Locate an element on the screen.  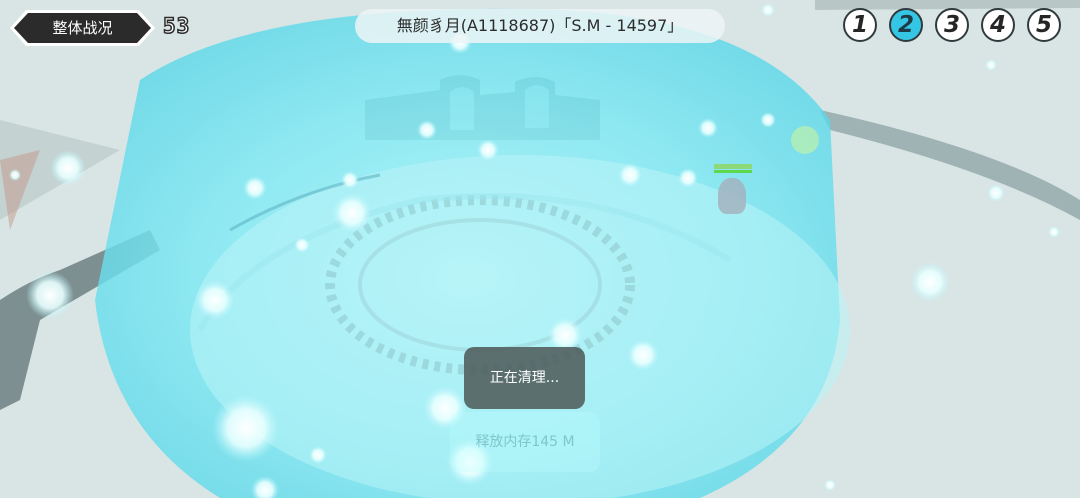
camera-button-1: 1 is located at coordinates (860, 25).